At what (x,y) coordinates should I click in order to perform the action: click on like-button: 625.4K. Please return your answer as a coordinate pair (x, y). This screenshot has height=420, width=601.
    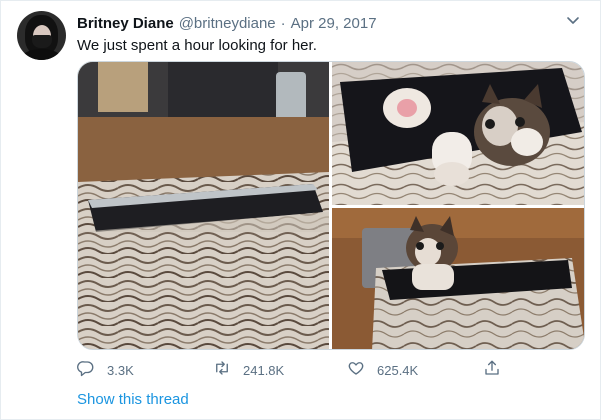
    Looking at the image, I should click on (382, 370).